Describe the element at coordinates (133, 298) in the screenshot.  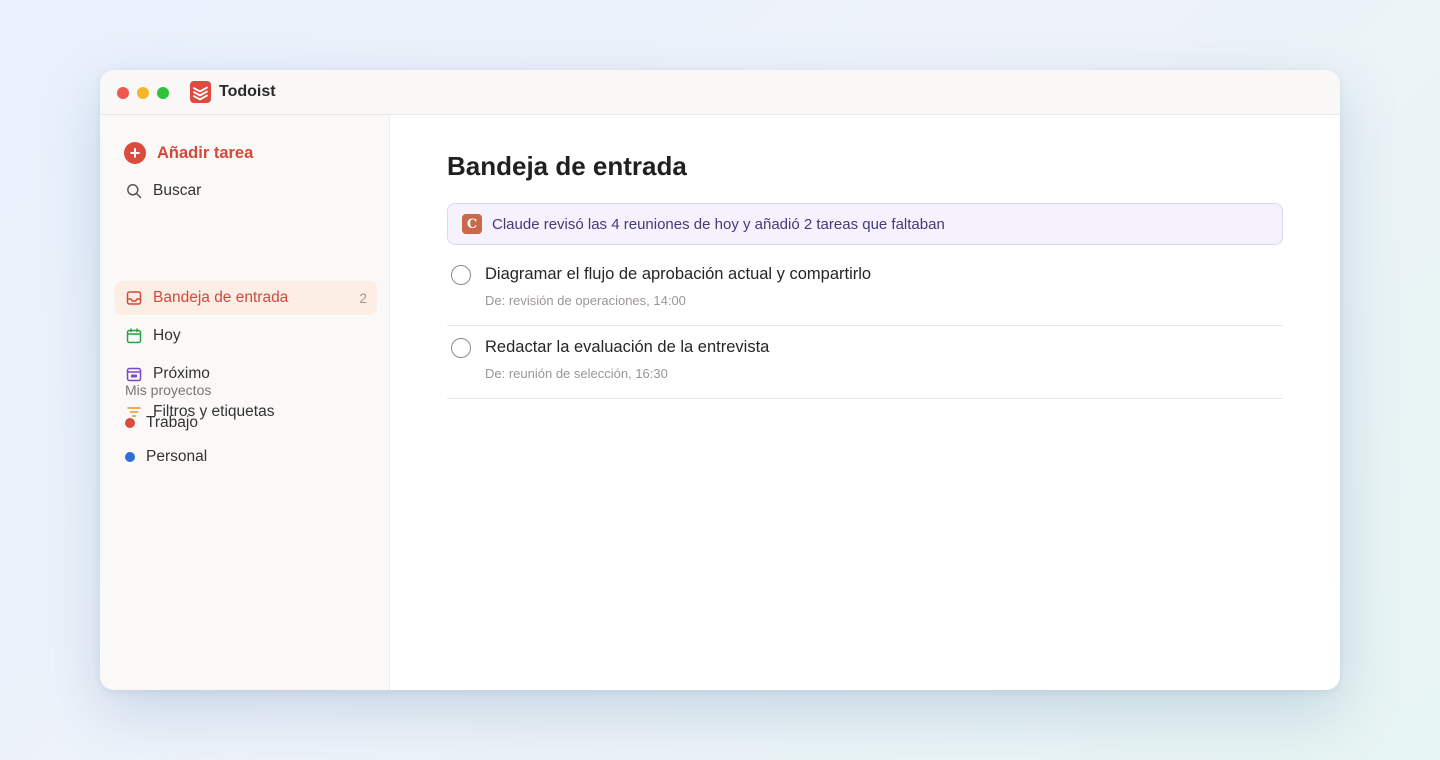
I see `inbox-icon` at that location.